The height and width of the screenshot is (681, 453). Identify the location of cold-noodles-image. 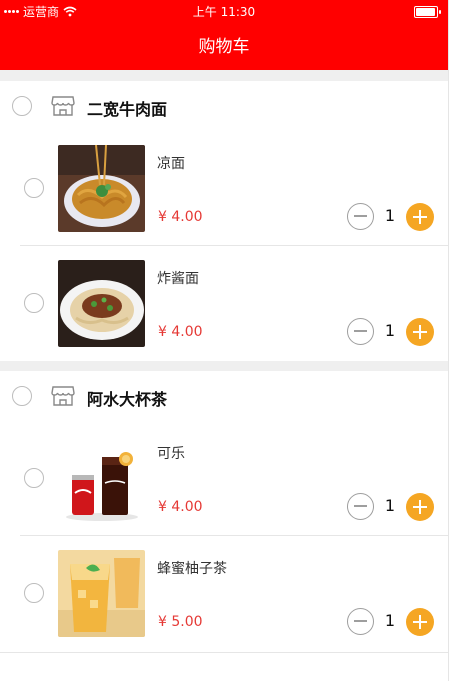
(101, 188).